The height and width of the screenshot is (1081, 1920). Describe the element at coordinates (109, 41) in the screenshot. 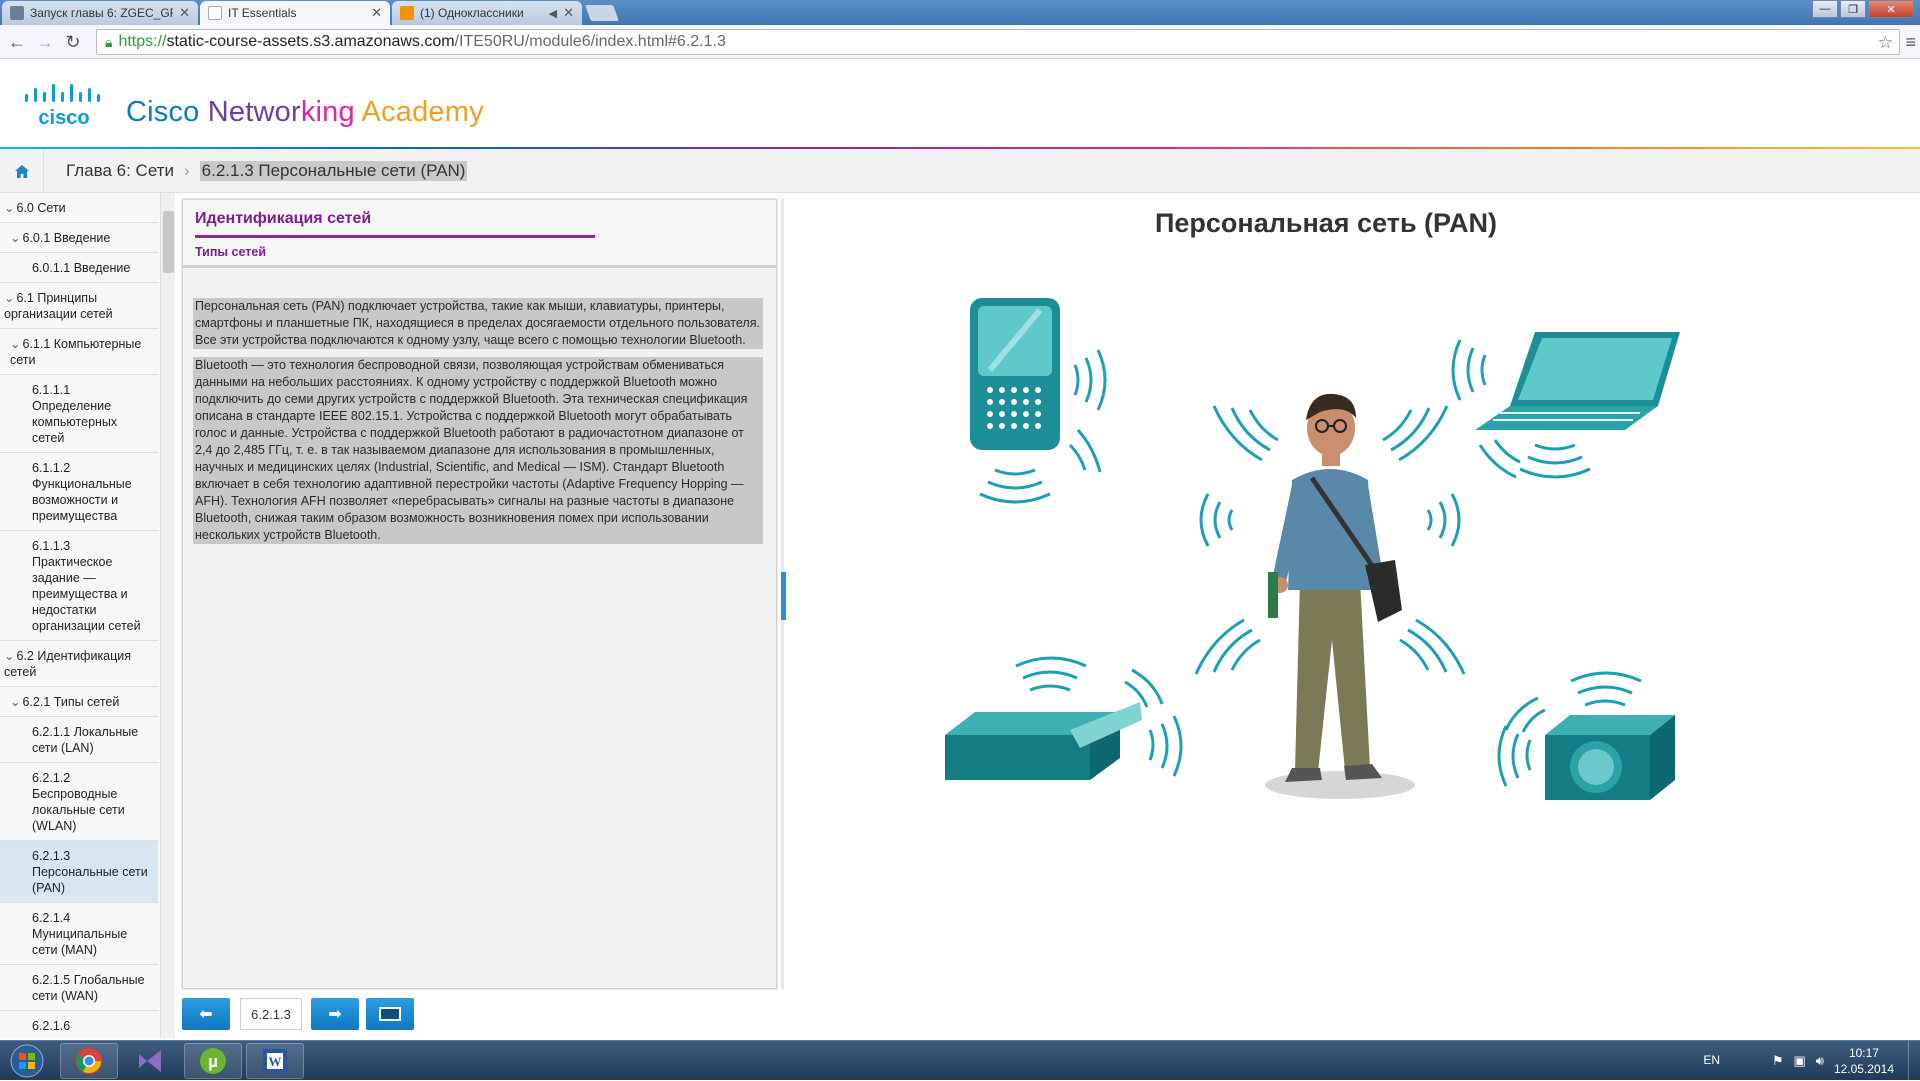

I see `lock-icon: 🔒︎` at that location.